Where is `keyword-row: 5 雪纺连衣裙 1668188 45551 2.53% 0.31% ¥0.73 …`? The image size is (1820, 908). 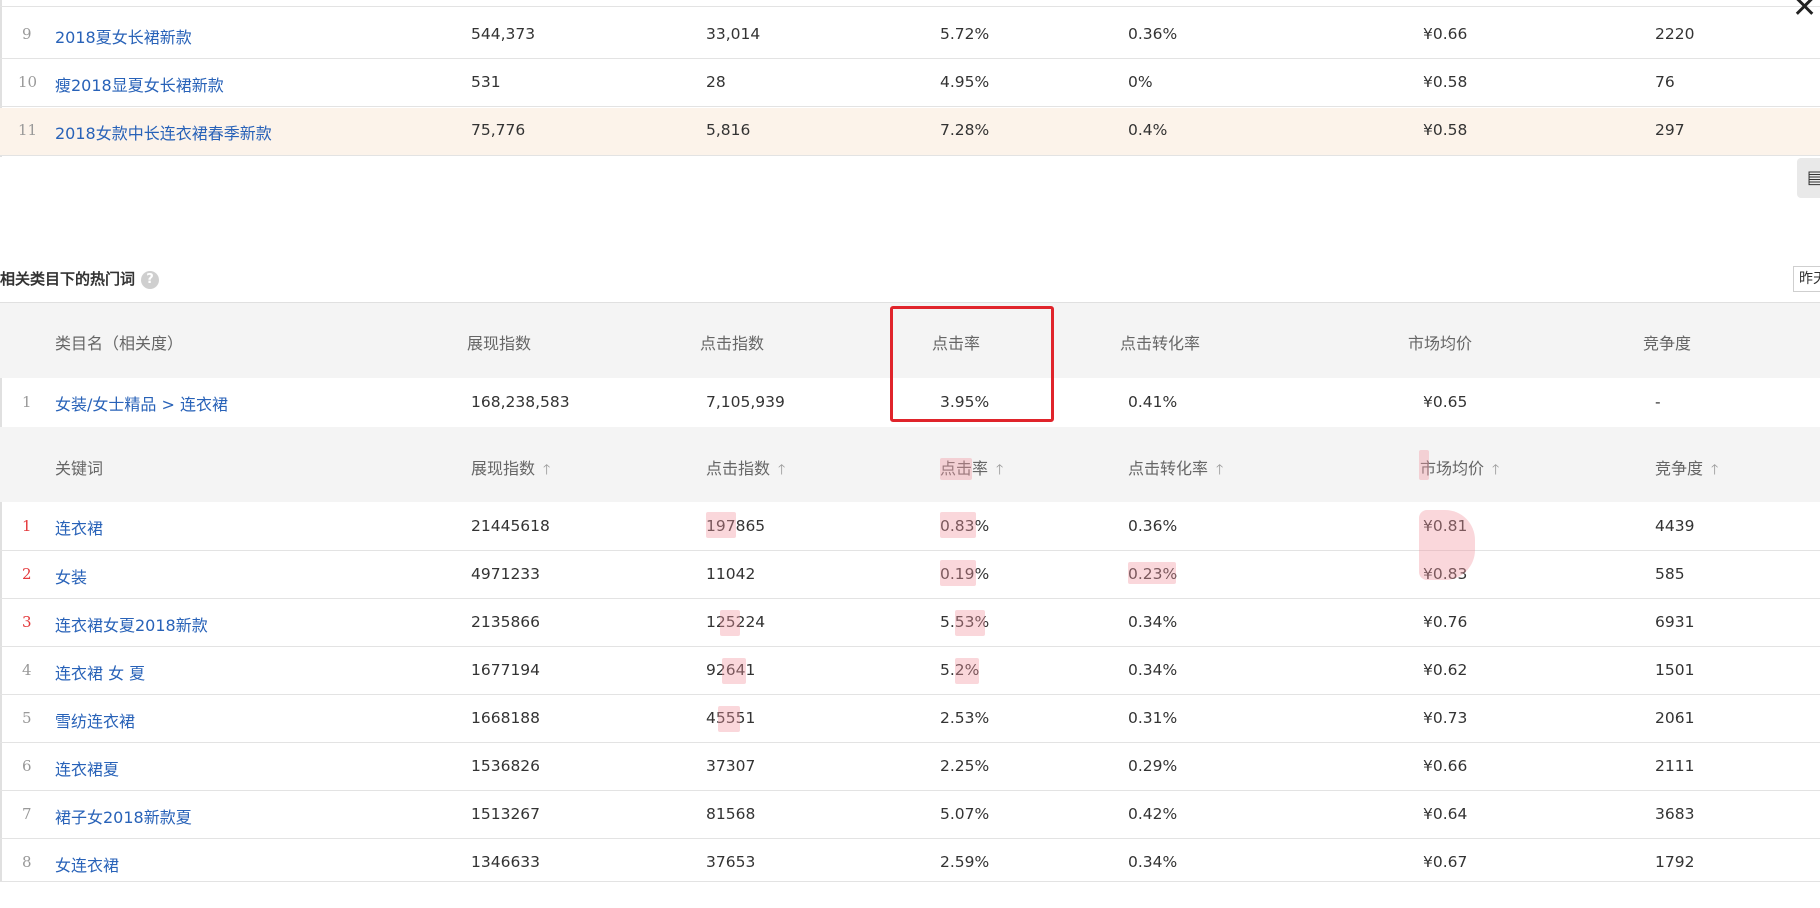 keyword-row: 5 雪纺连衣裙 1668188 45551 2.53% 0.31% ¥0.73 … is located at coordinates (910, 719).